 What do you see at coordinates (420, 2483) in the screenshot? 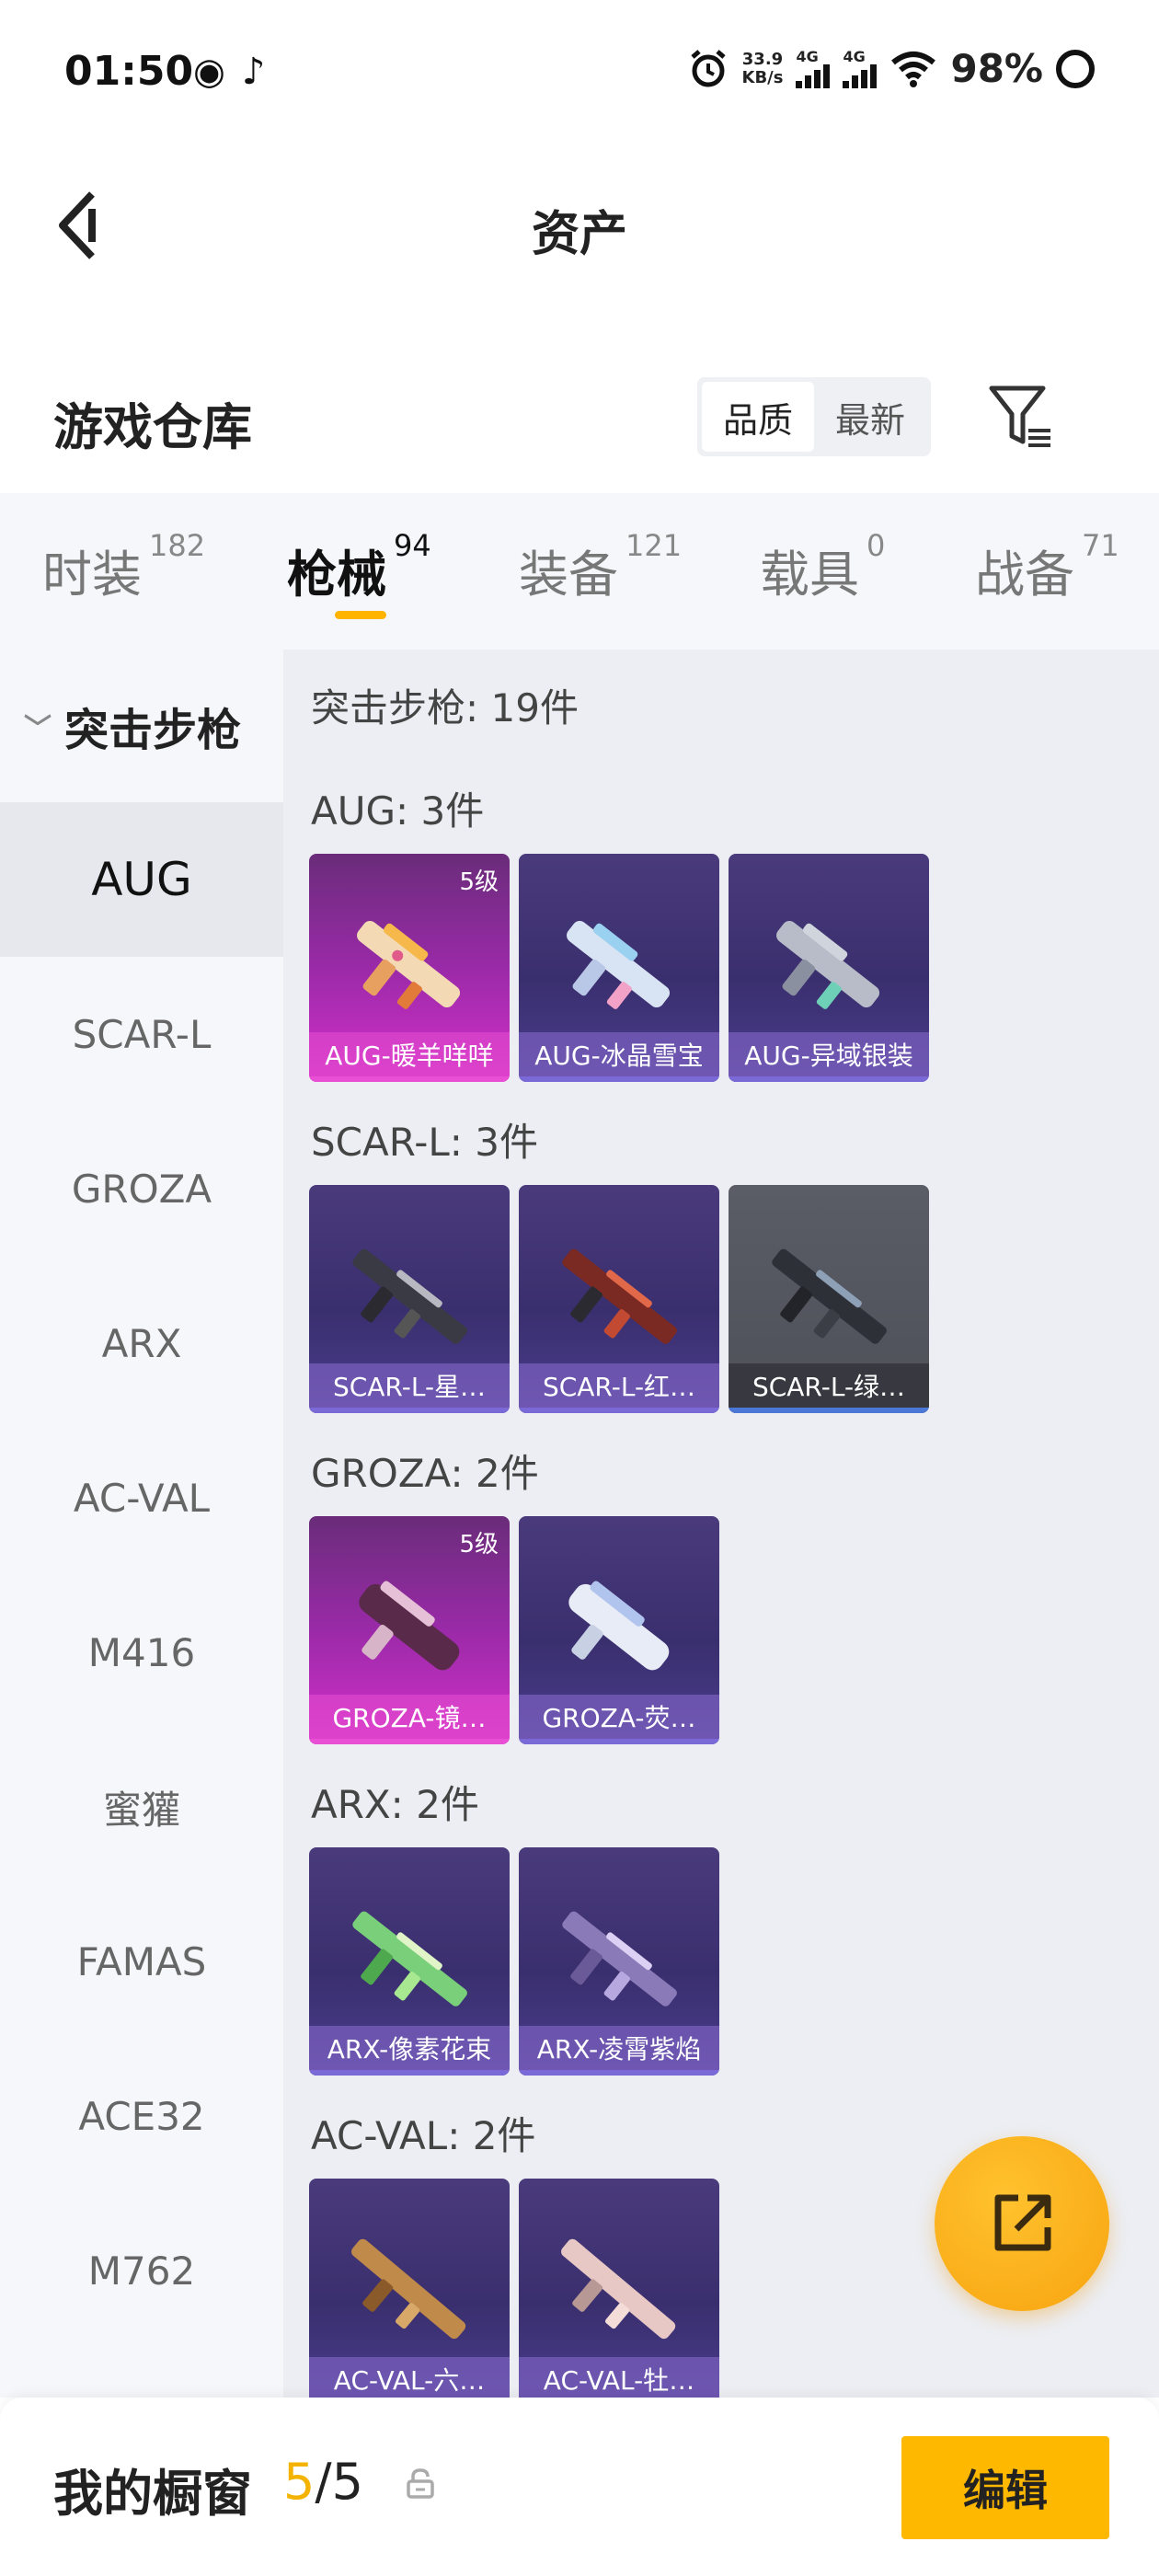
I see `lock-icon` at bounding box center [420, 2483].